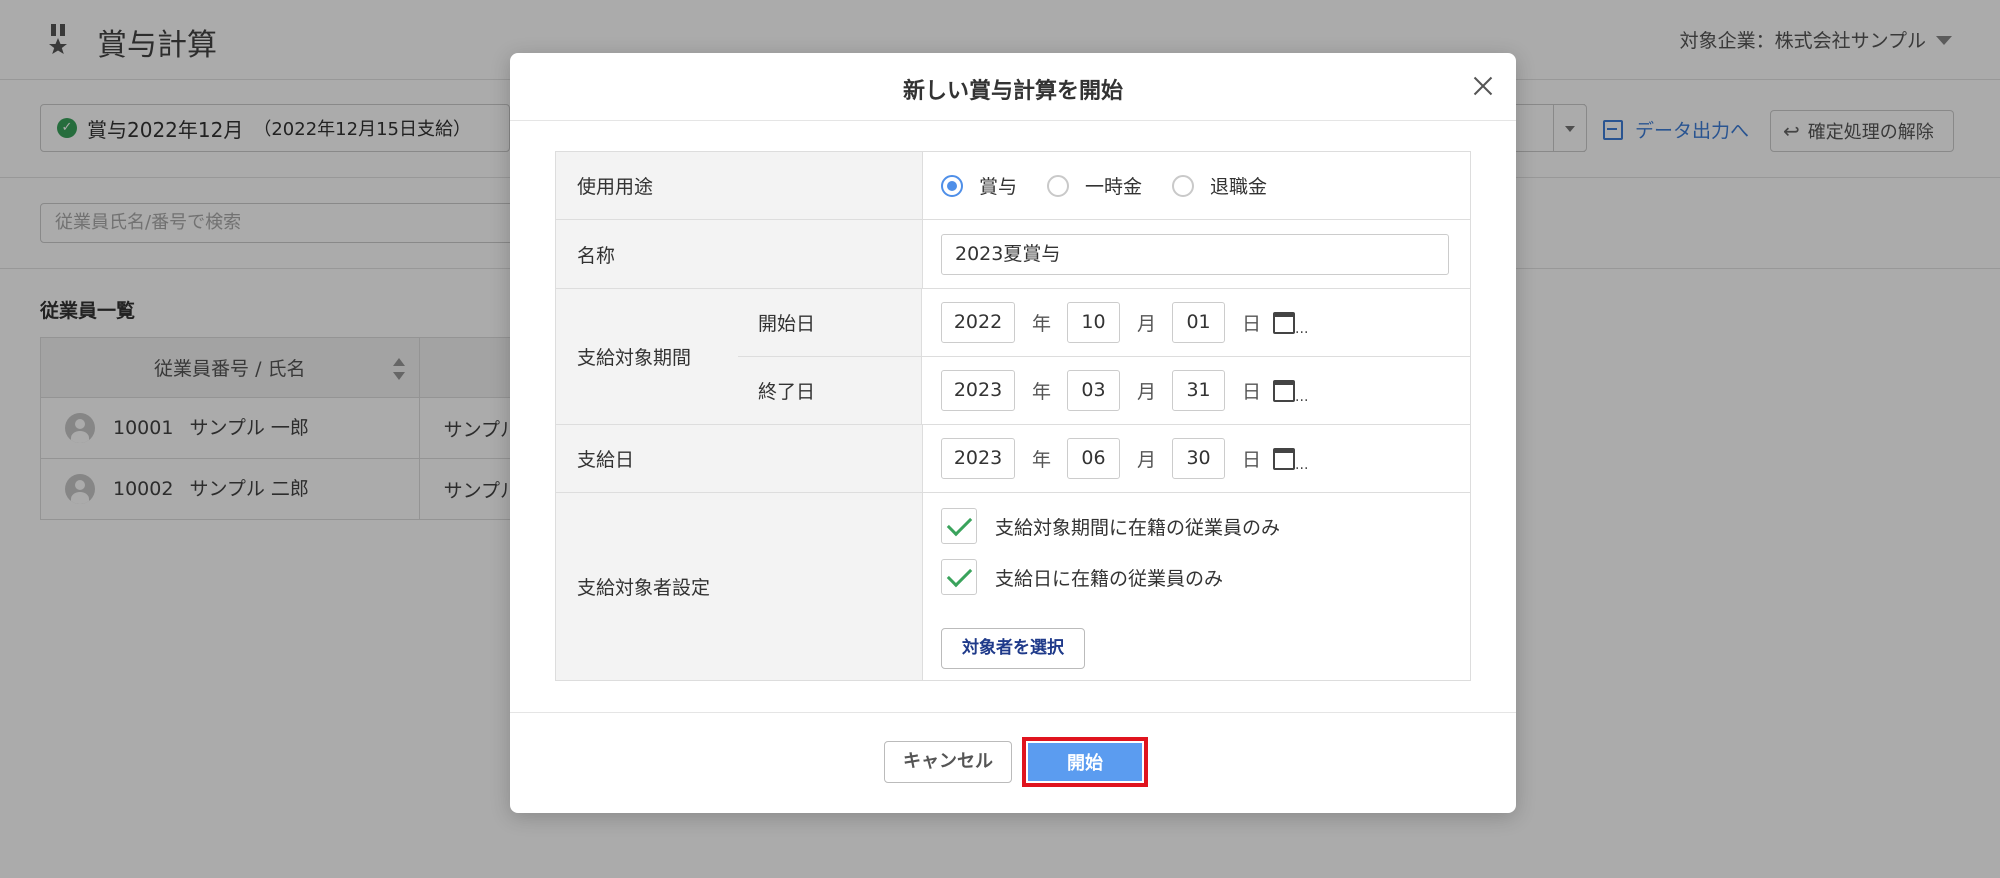 This screenshot has width=2000, height=878. What do you see at coordinates (1483, 86) in the screenshot?
I see `close-icon` at bounding box center [1483, 86].